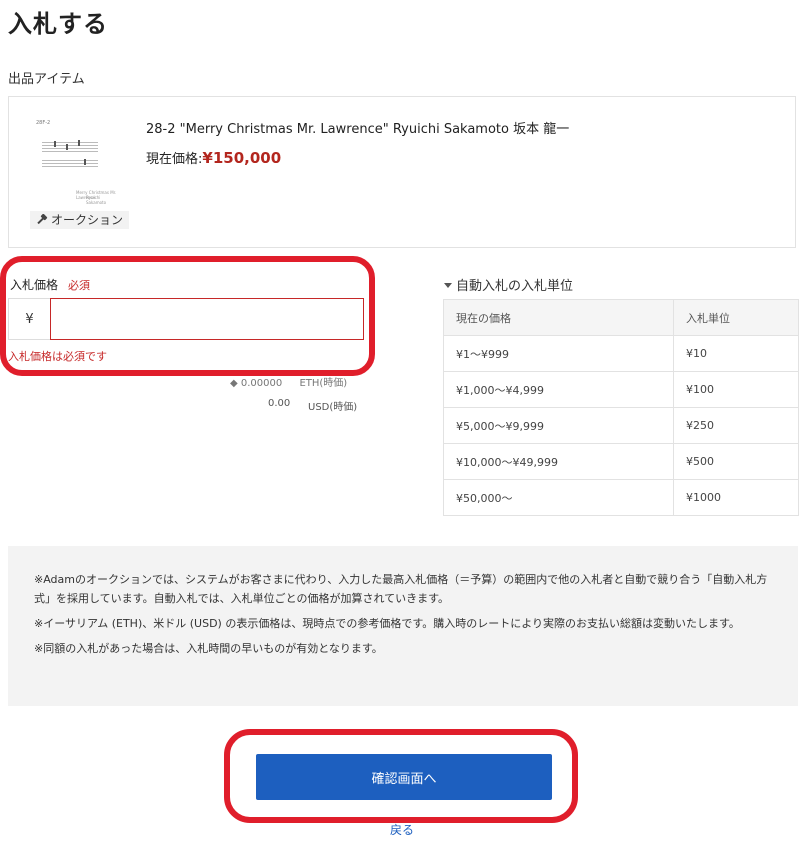  I want to click on table-row: ¥5,000～¥9,999 ¥250, so click(621, 425).